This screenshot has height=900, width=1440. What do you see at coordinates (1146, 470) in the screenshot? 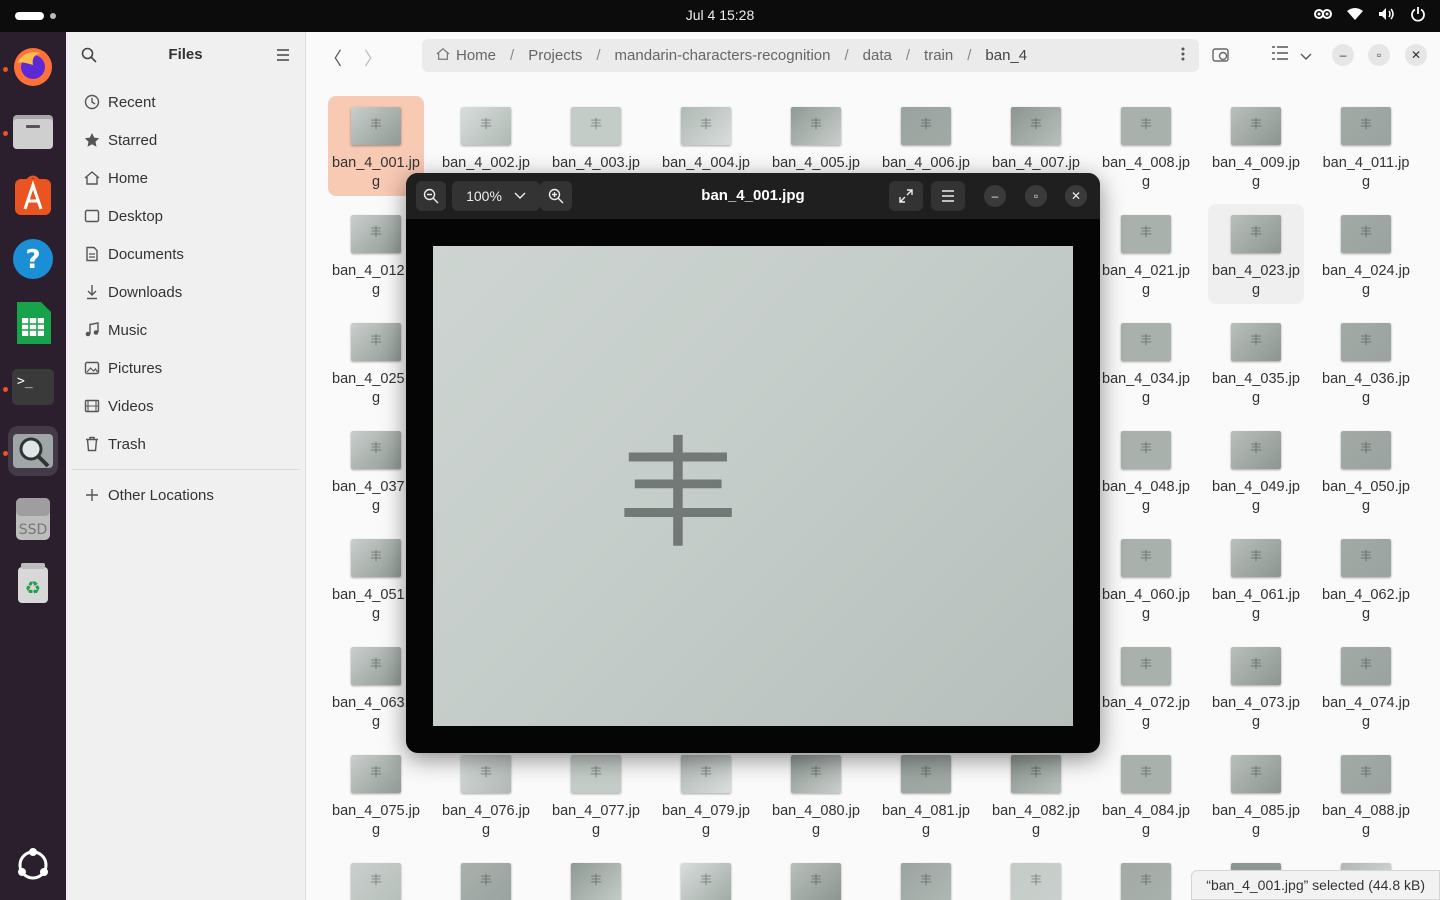
I see `file-tile: ban_4_048.jpg` at bounding box center [1146, 470].